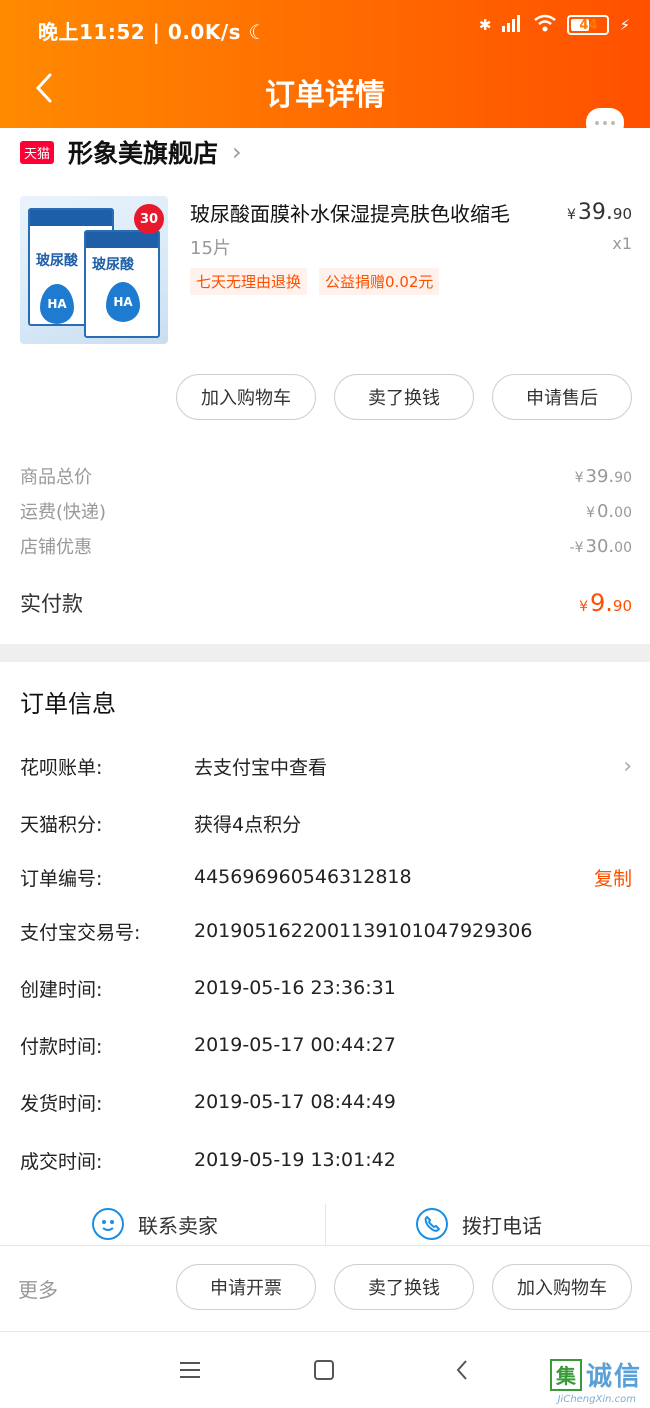 The height and width of the screenshot is (1408, 650). I want to click on info-row-alipay-txn: 支付宝交易号: 2019051622001139101047929306, so click(276, 932).